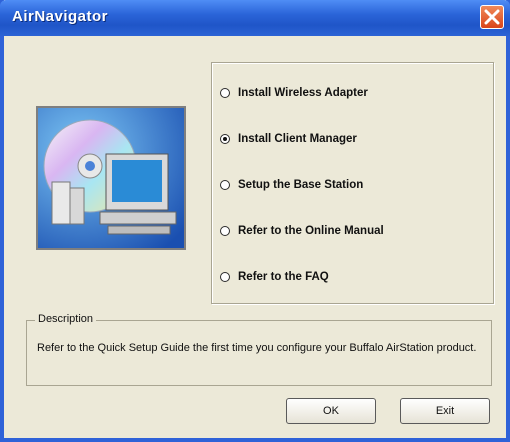  I want to click on title-bar: AirNavigator, so click(255, 18).